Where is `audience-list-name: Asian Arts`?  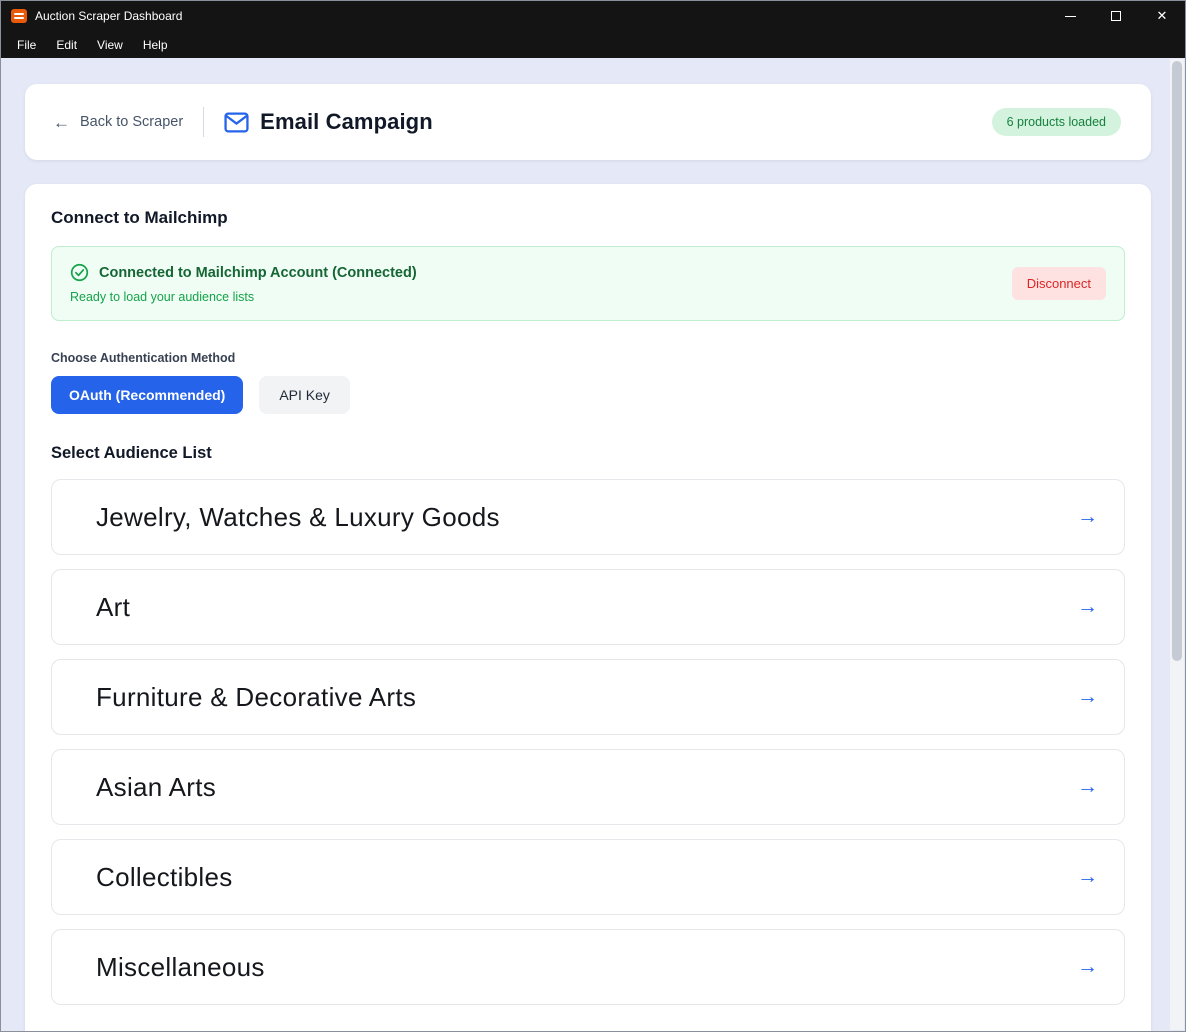
audience-list-name: Asian Arts is located at coordinates (156, 786).